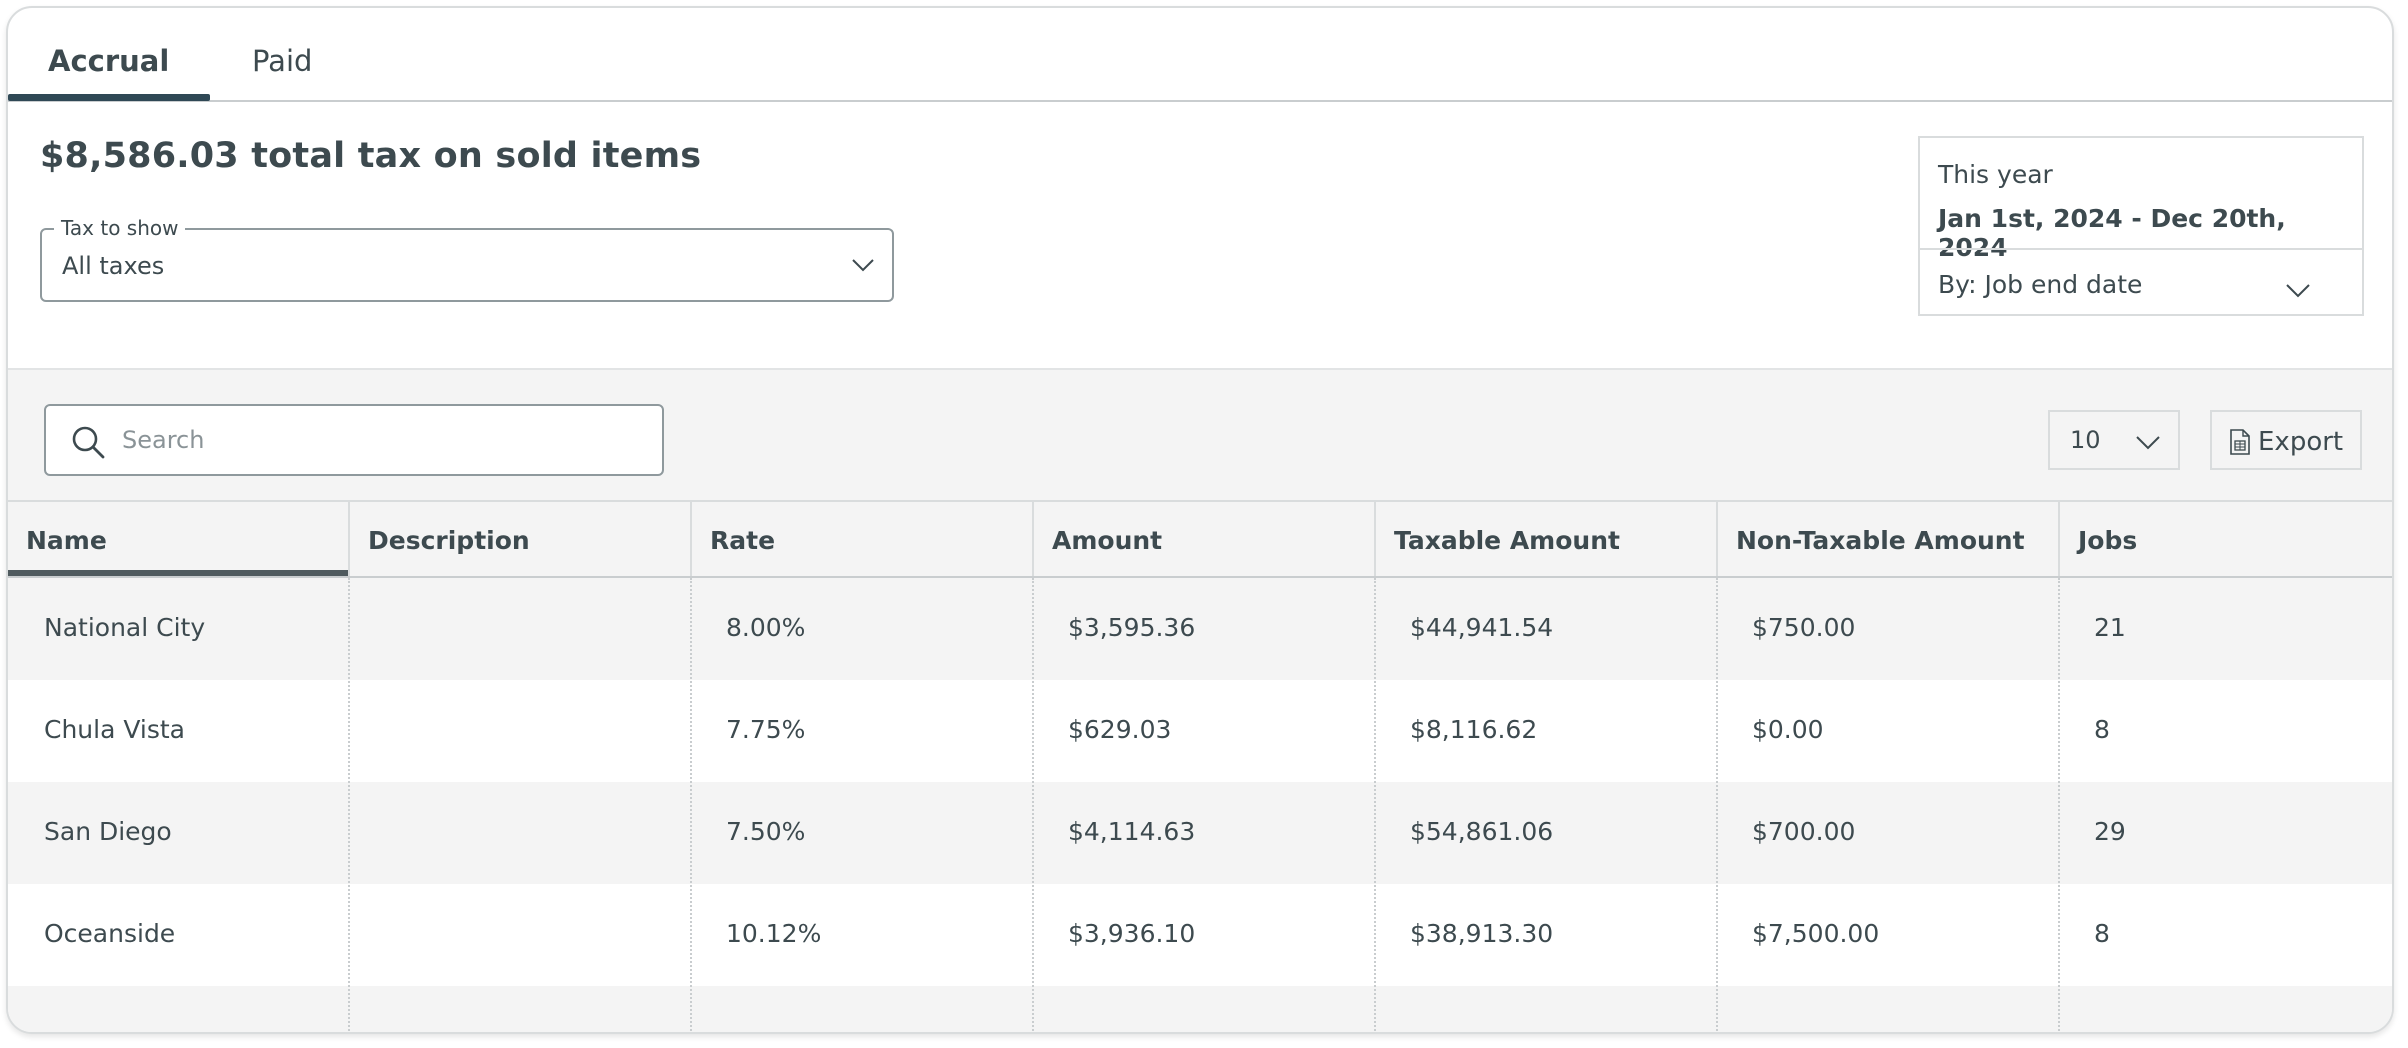  Describe the element at coordinates (1482, 627) in the screenshot. I see `cell-taxable-amount: $44,941.54` at that location.